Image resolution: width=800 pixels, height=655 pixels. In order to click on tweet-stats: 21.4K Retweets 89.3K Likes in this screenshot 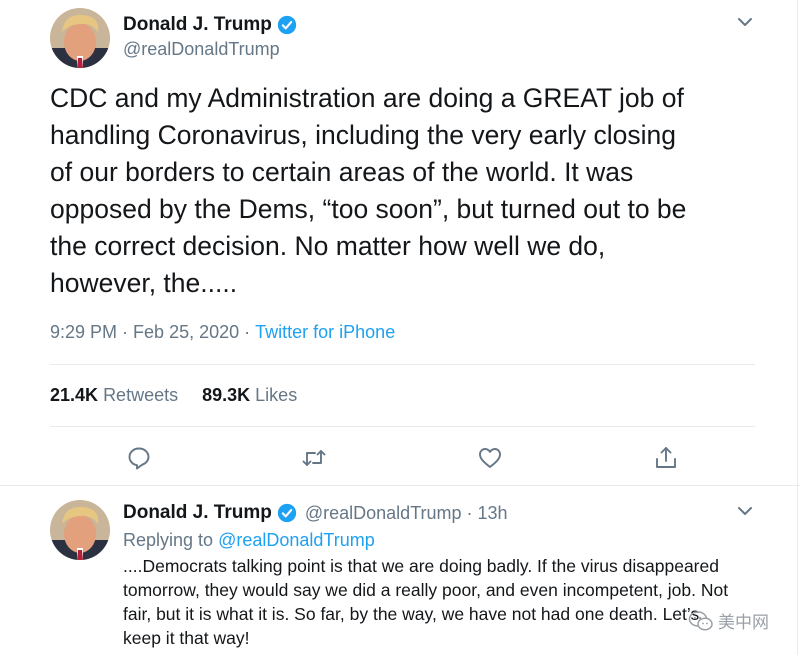, I will do `click(173, 395)`.